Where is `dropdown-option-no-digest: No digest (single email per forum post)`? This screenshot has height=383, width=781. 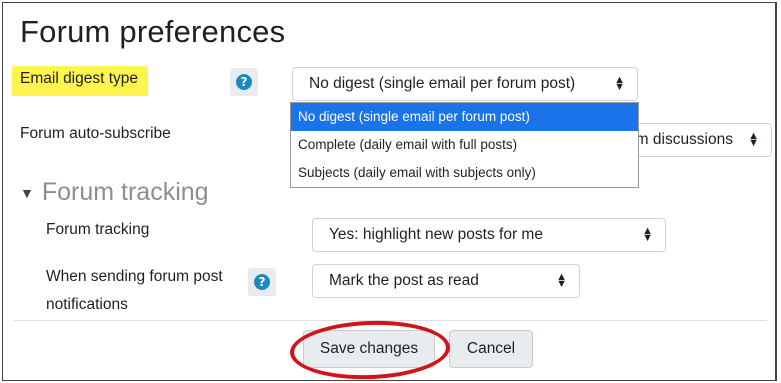
dropdown-option-no-digest: No digest (single email per forum post) is located at coordinates (464, 117).